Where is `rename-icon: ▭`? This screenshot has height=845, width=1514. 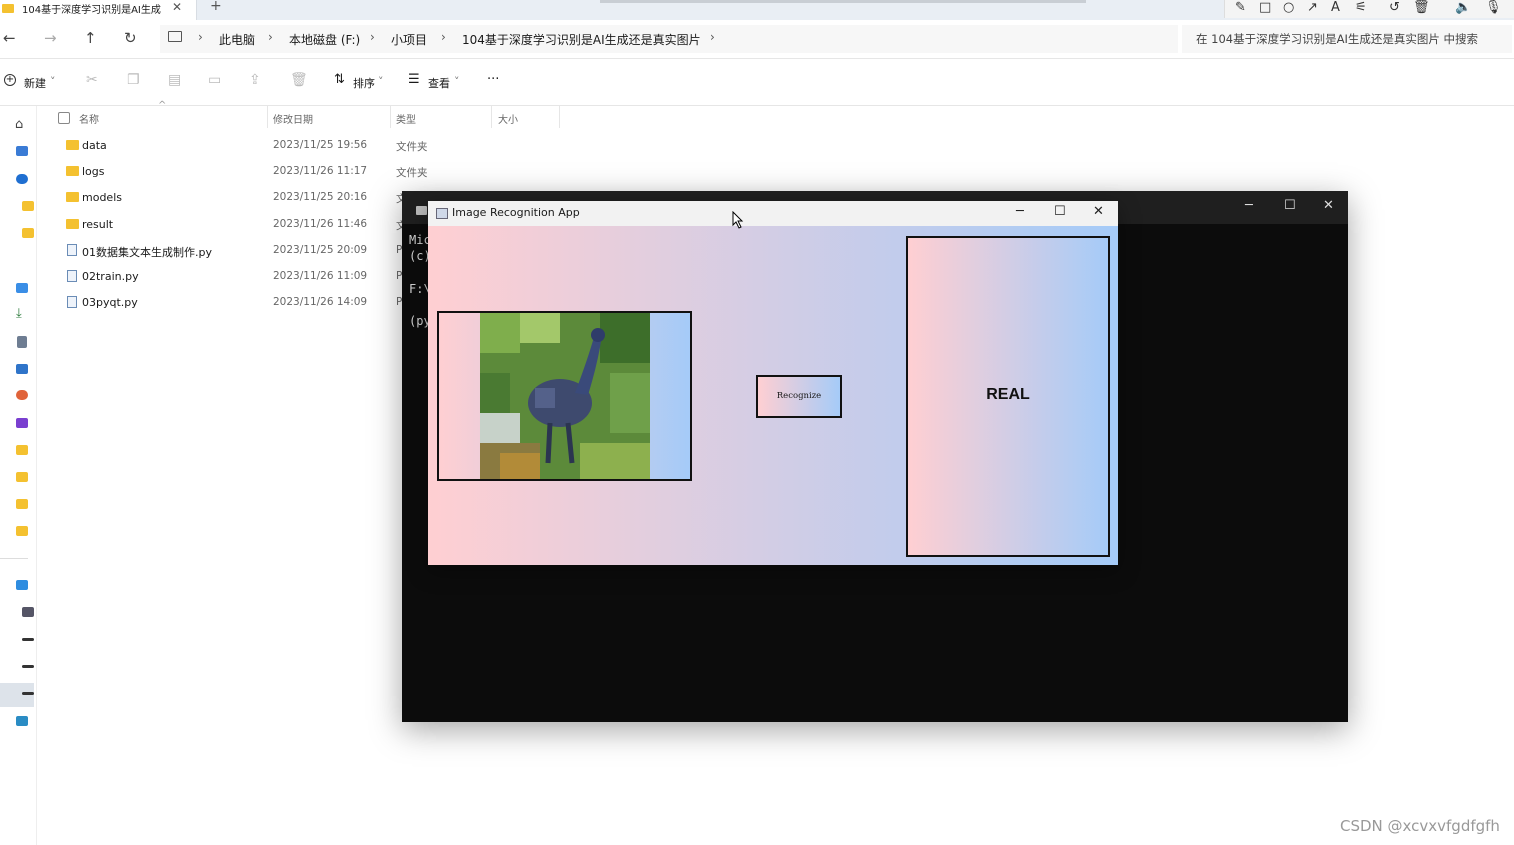
rename-icon: ▭ is located at coordinates (214, 80).